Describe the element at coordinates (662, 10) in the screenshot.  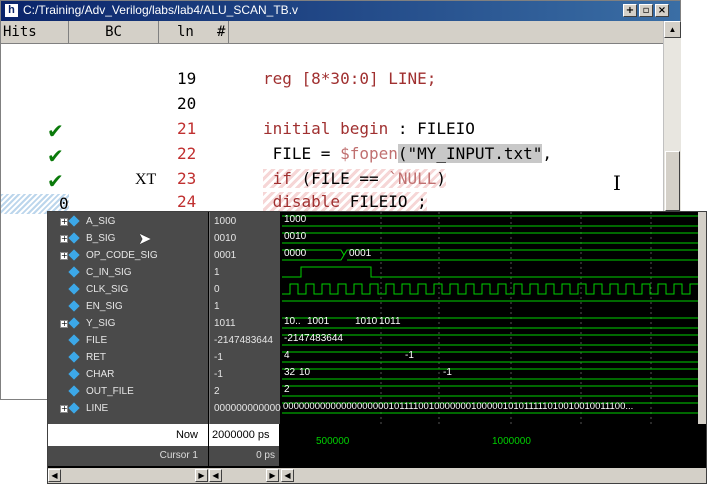
I see `close-icon: ×` at that location.